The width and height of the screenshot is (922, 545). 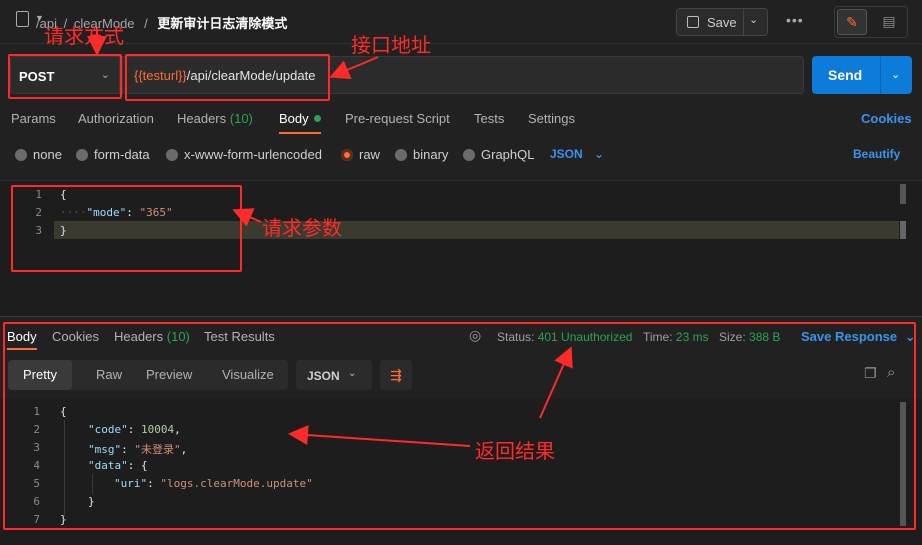 What do you see at coordinates (379, 436) in the screenshot?
I see `arrow-result-body` at bounding box center [379, 436].